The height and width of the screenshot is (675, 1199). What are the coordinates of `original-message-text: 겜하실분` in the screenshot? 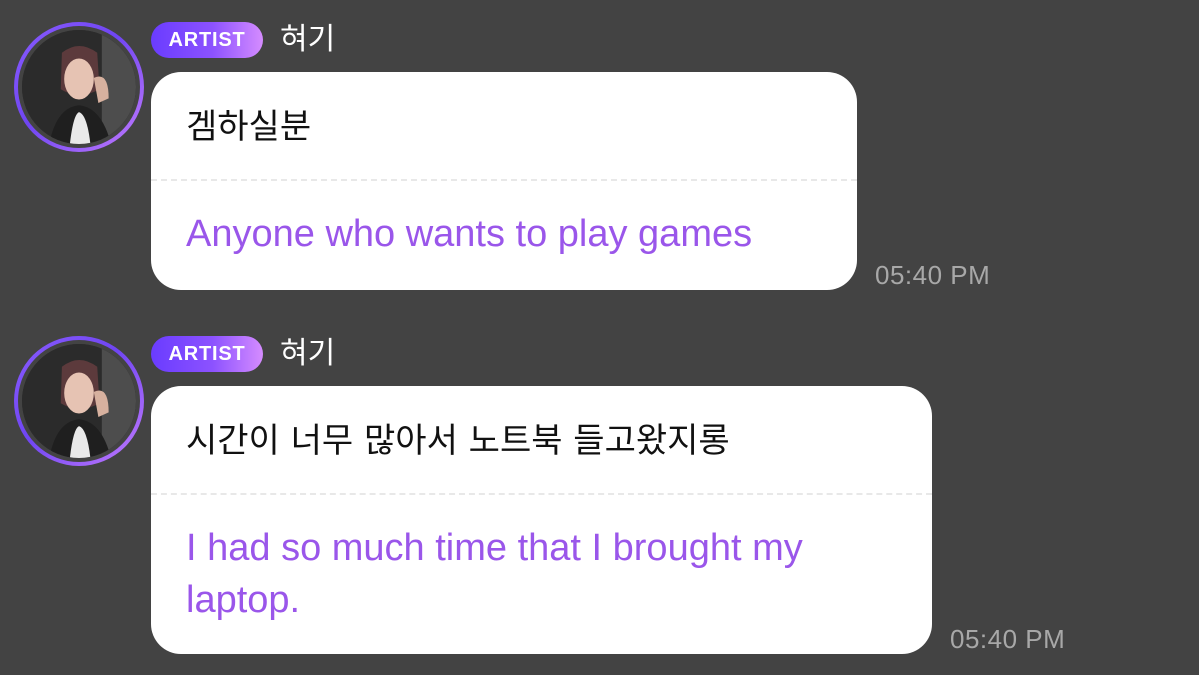 It's located at (249, 127).